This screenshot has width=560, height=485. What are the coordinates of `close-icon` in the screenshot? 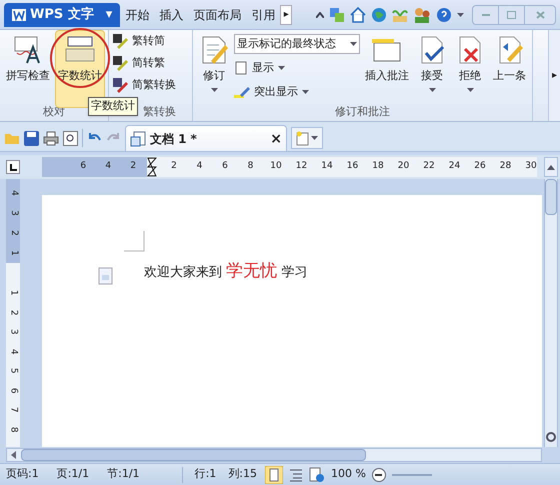 It's located at (540, 14).